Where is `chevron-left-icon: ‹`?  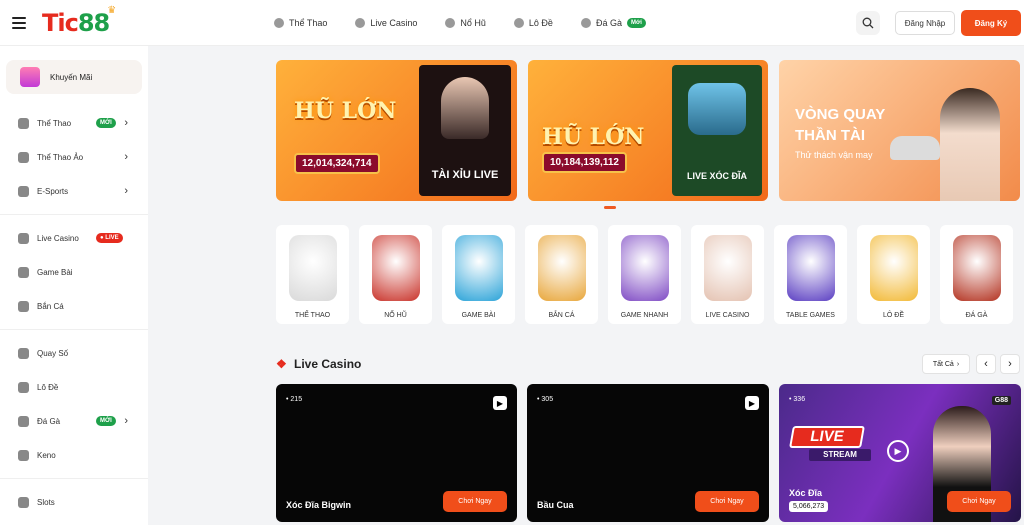 chevron-left-icon: ‹ is located at coordinates (986, 364).